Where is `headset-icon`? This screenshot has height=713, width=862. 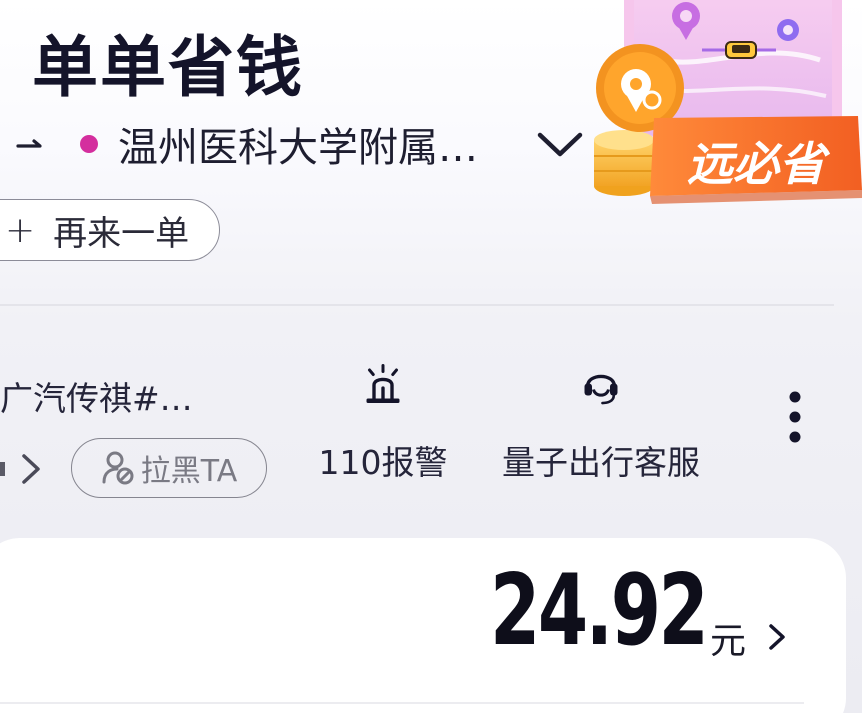
headset-icon is located at coordinates (601, 389).